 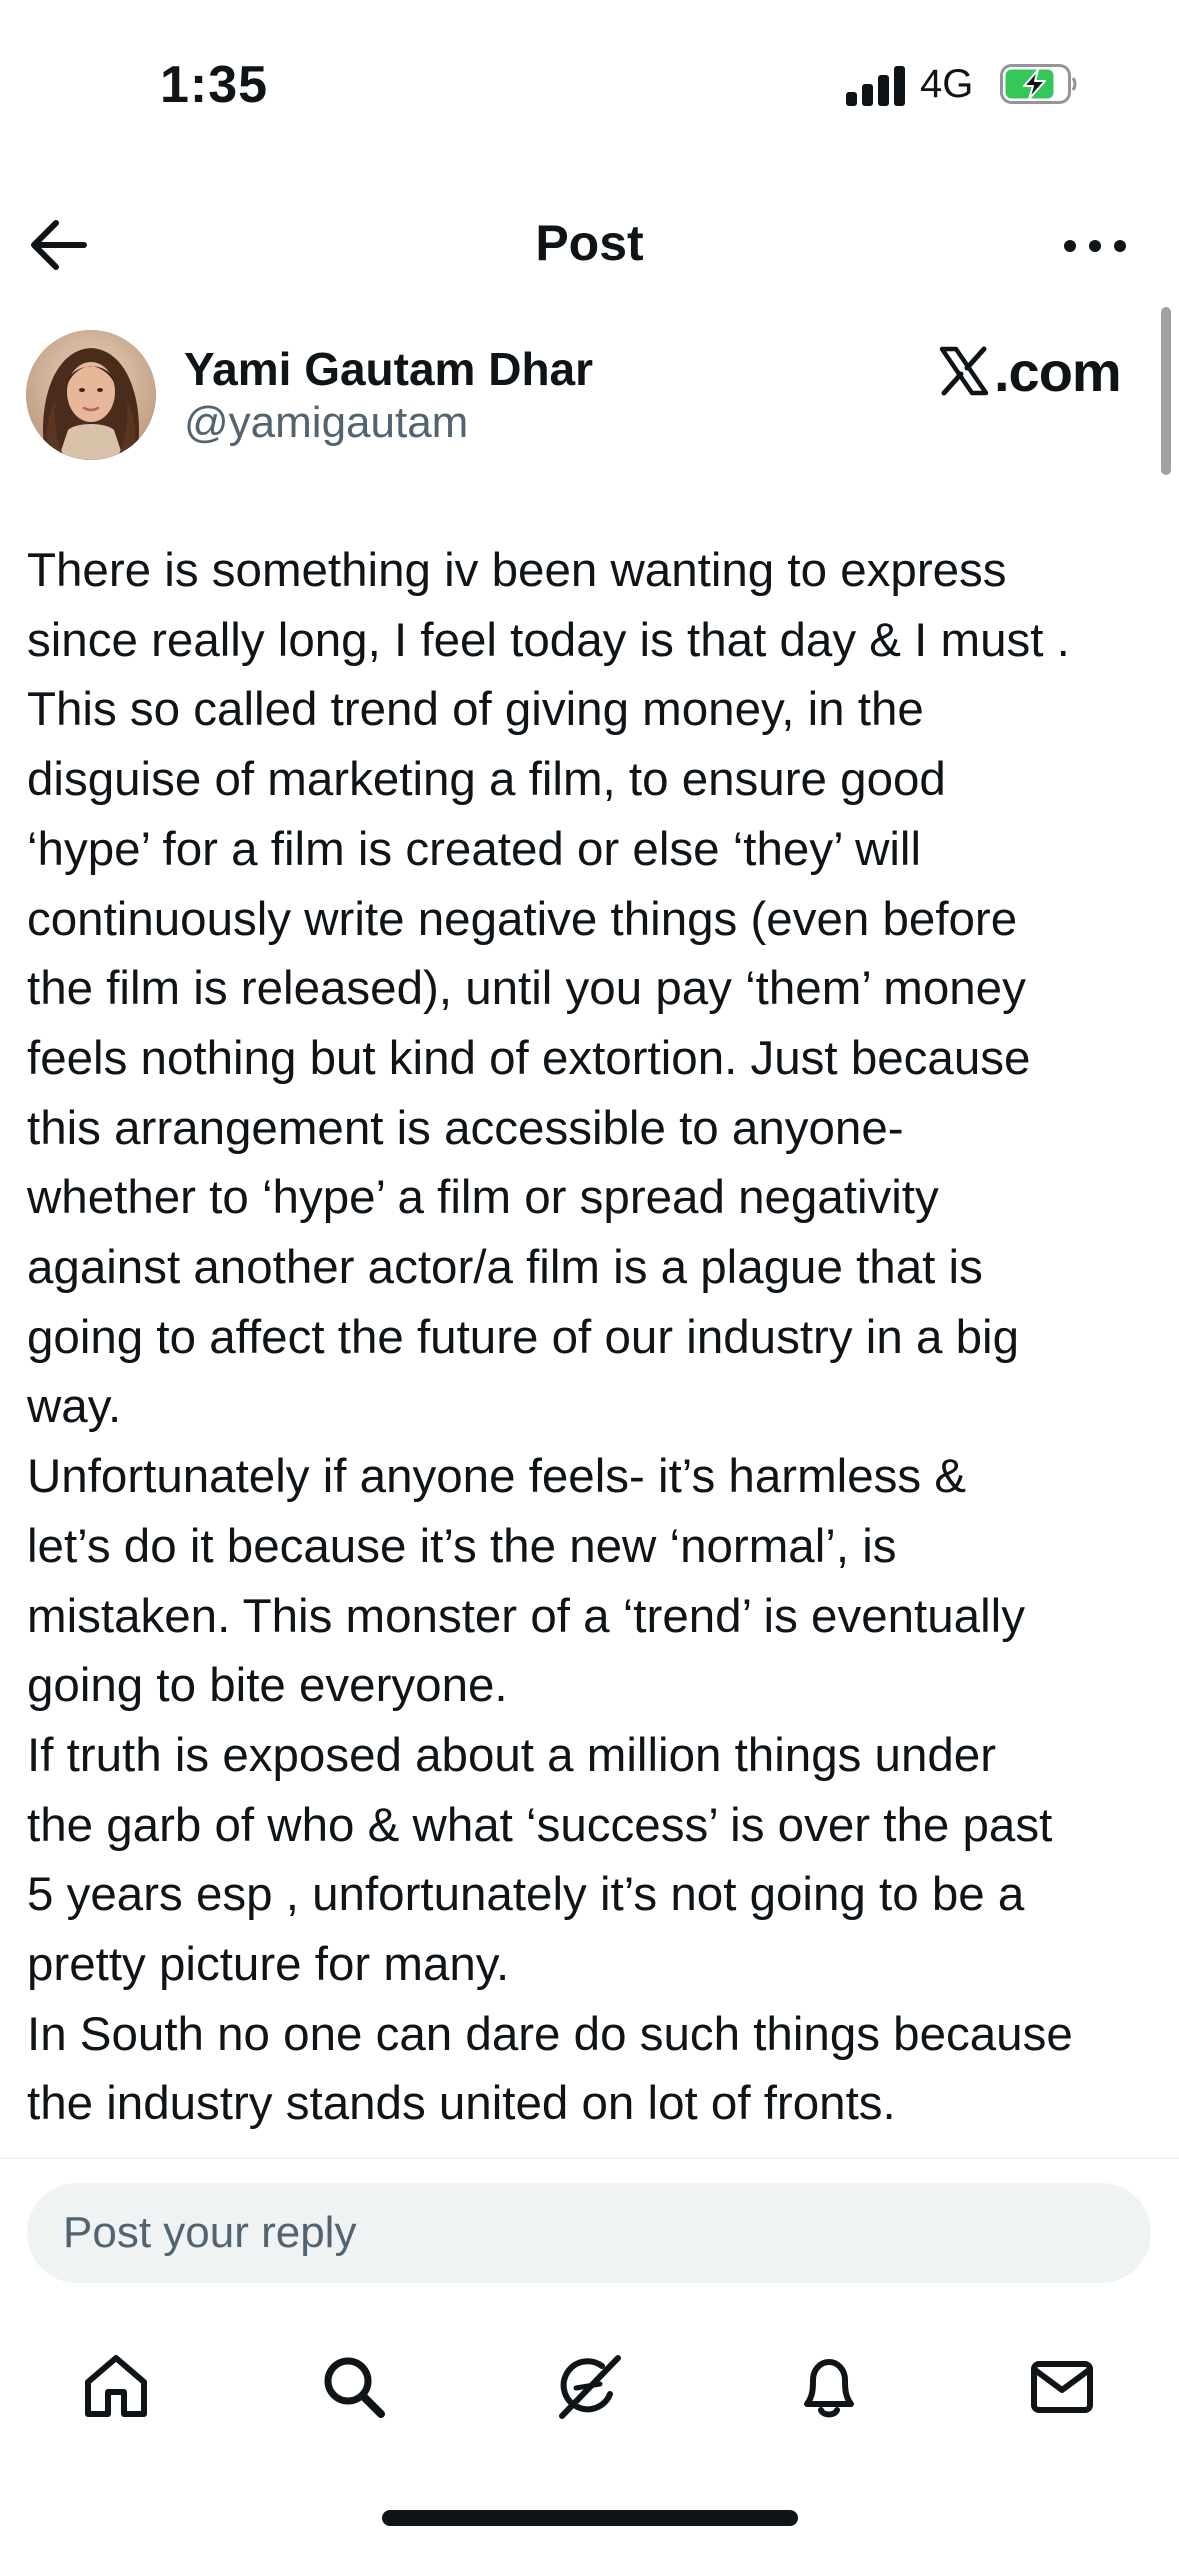 I want to click on bell-icon, so click(x=829, y=2388).